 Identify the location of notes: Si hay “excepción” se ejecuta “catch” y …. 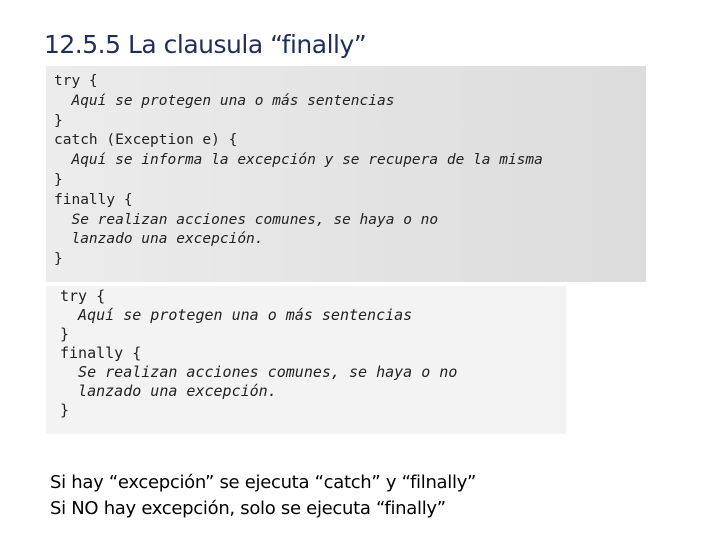
(263, 496).